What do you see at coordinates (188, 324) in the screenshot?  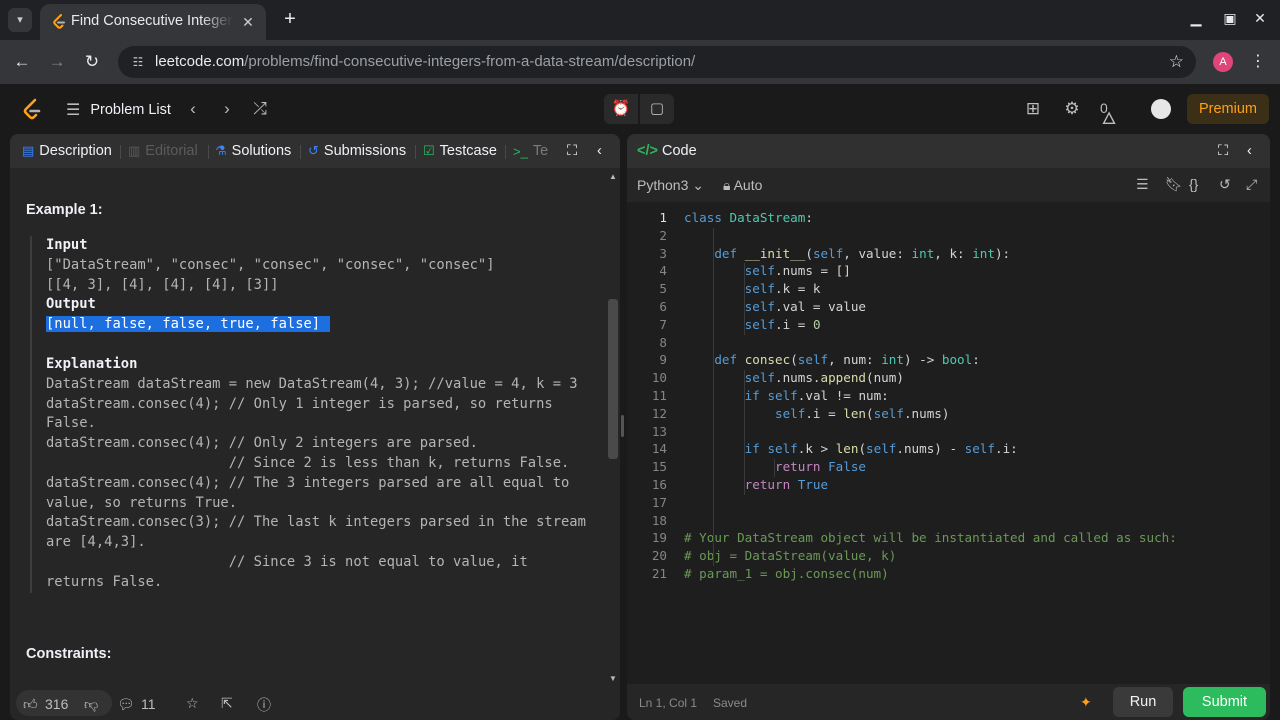 I see `output-value-selected: [null, false, false, true, false]` at bounding box center [188, 324].